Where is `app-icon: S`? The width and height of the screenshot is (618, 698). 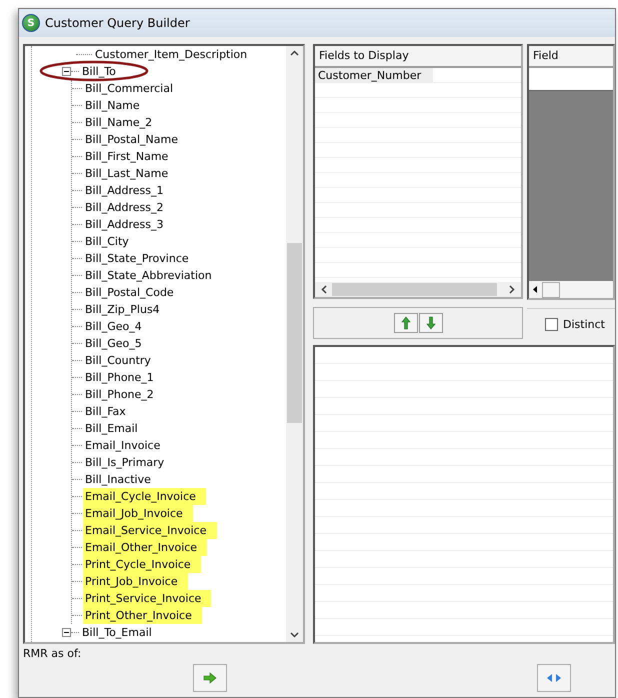 app-icon: S is located at coordinates (31, 23).